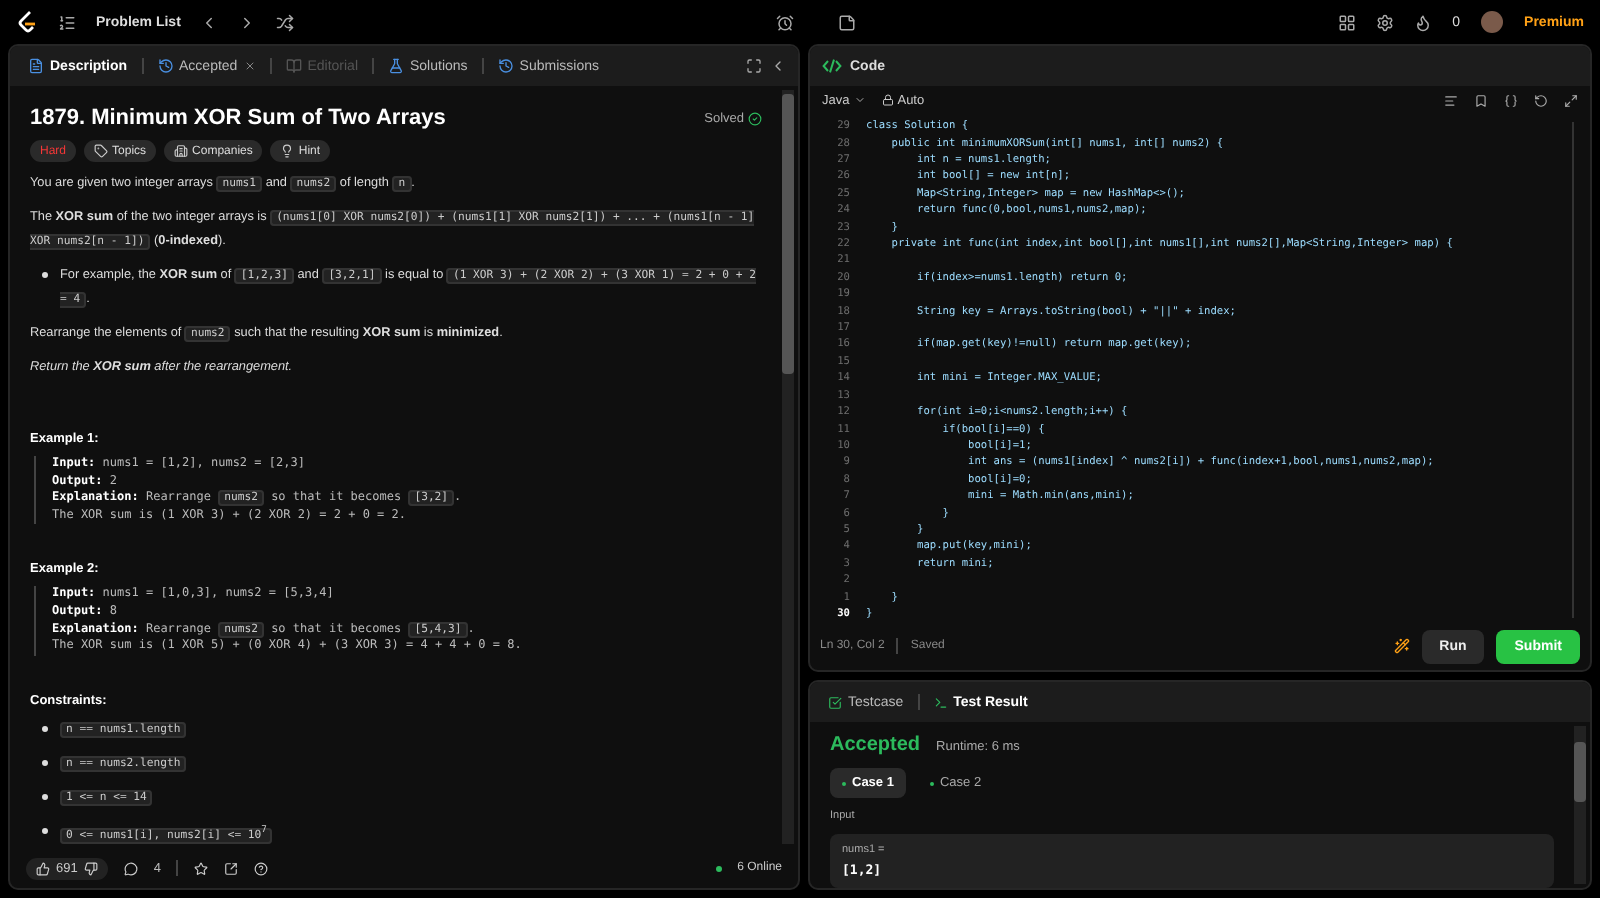 The height and width of the screenshot is (898, 1600). Describe the element at coordinates (43, 868) in the screenshot. I see `thumbs-up-icon` at that location.